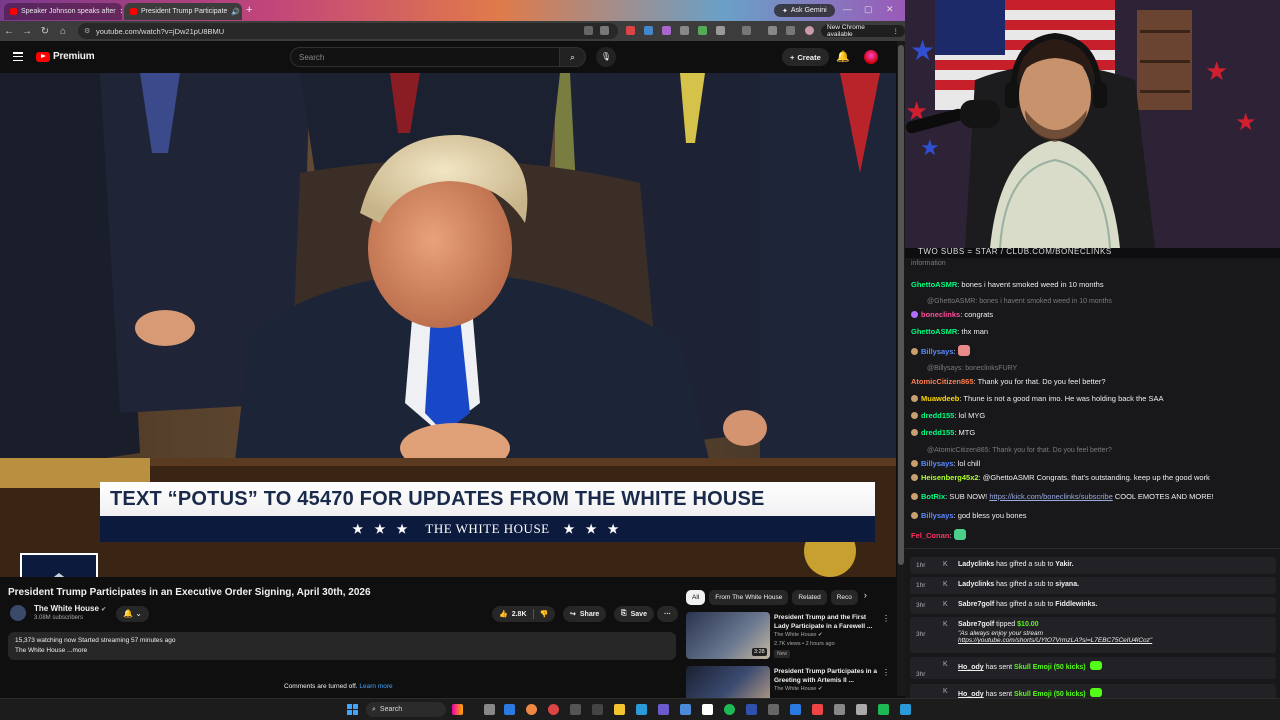 This screenshot has width=1280, height=720. Describe the element at coordinates (406, 709) in the screenshot. I see `taskbar-search-input: ⌕ Search` at that location.